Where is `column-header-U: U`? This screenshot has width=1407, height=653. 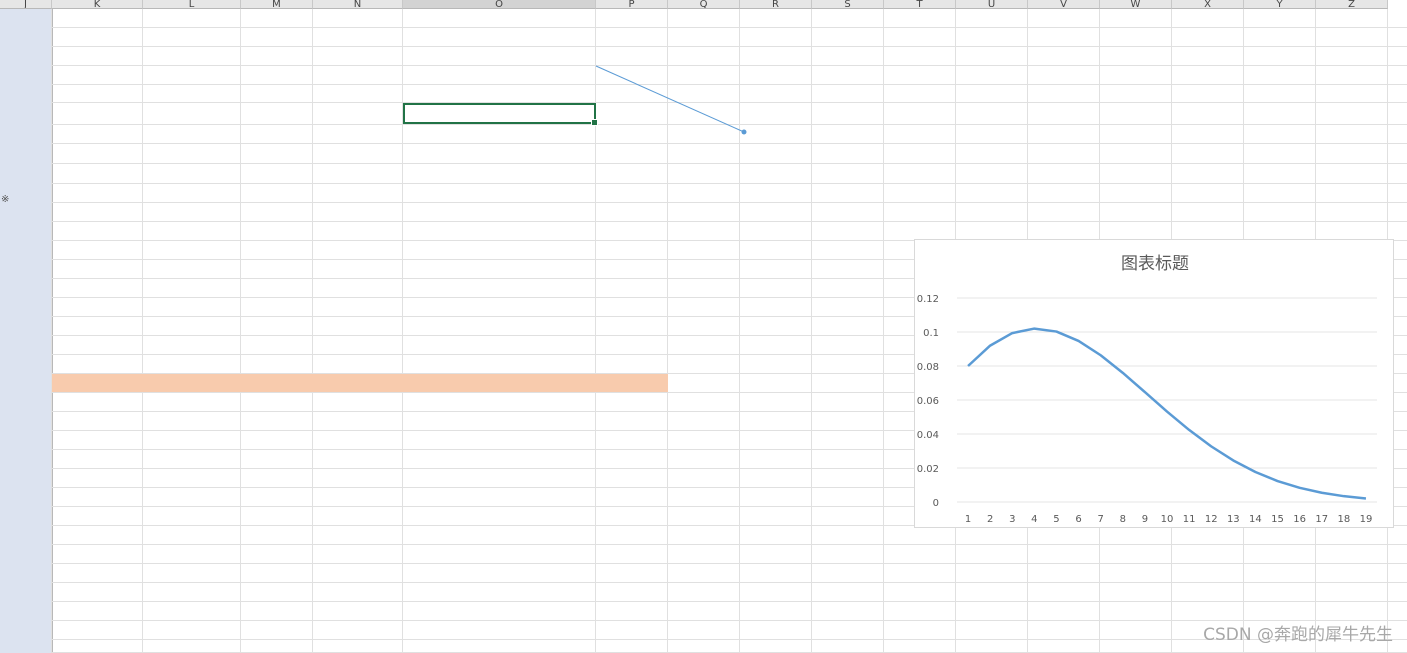 column-header-U: U is located at coordinates (992, 4).